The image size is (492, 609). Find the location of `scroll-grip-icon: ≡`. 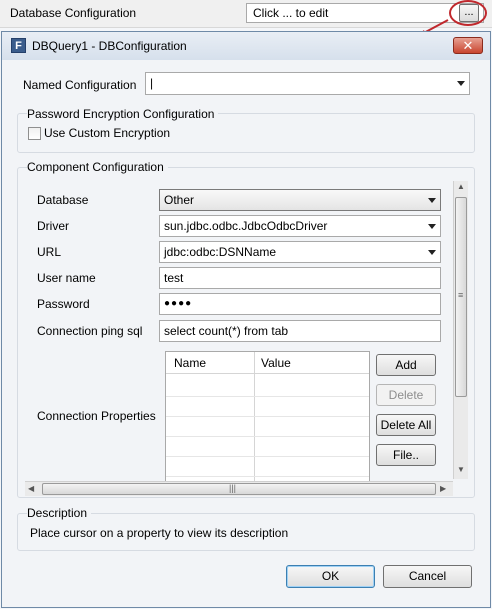

scroll-grip-icon: ≡ is located at coordinates (461, 295).